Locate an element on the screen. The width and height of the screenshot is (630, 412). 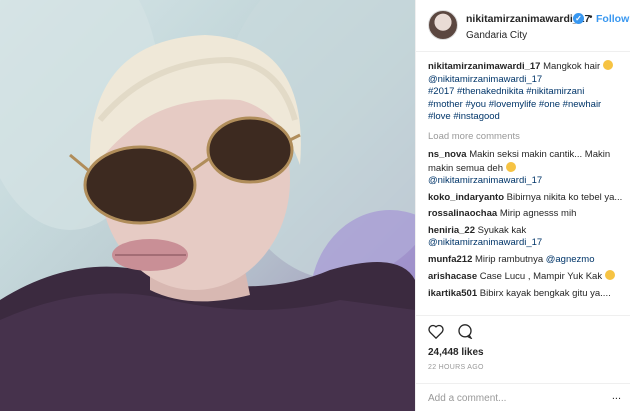
comment-item: munfa212 Mirip rambutnya @agnezmo is located at coordinates (528, 260).